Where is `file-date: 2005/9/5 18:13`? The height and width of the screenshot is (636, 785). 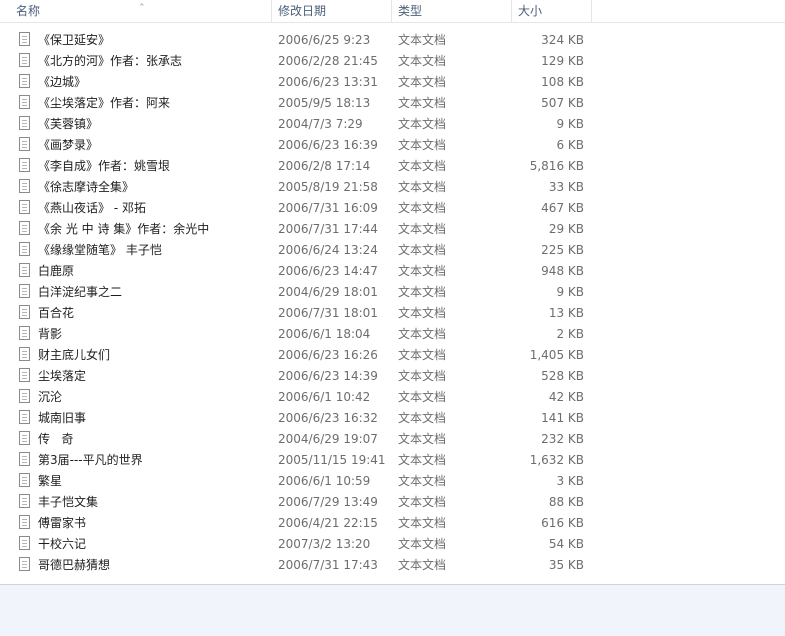 file-date: 2005/9/5 18:13 is located at coordinates (324, 103).